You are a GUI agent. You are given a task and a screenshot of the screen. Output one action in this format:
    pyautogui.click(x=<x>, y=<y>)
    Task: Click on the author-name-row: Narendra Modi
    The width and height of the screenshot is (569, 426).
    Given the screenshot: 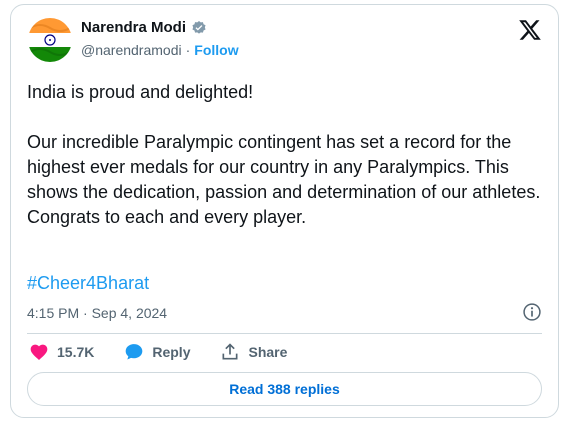 What is the action you would take?
    pyautogui.click(x=144, y=27)
    